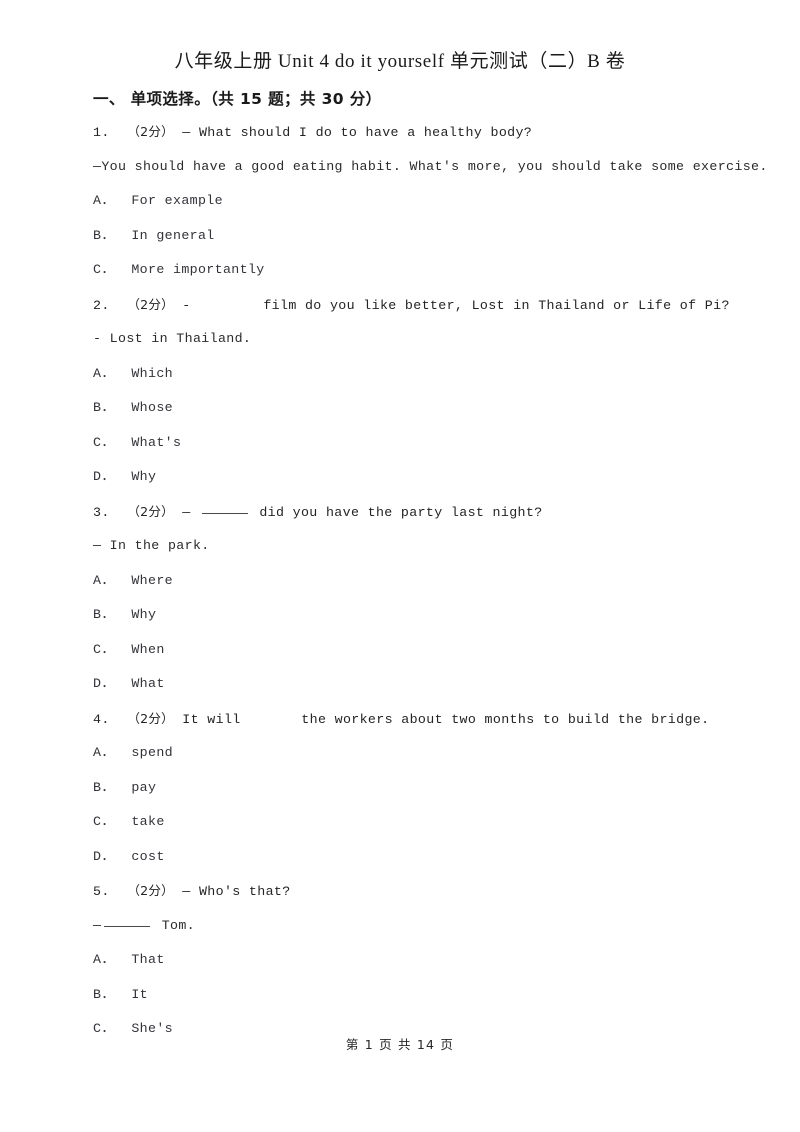 Image resolution: width=800 pixels, height=1132 pixels. Describe the element at coordinates (408, 551) in the screenshot. I see `question-answer-line: — In the park.` at that location.